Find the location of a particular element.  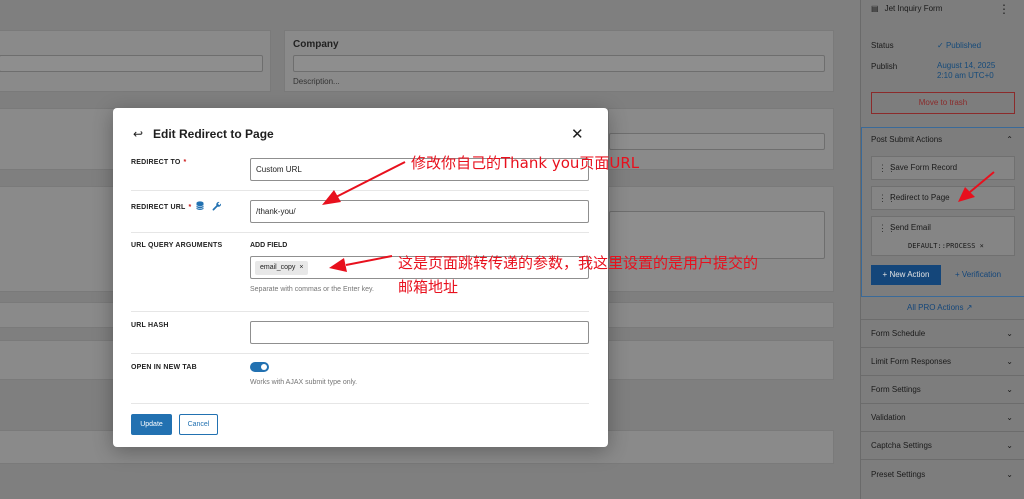

wrench-icon is located at coordinates (217, 206).